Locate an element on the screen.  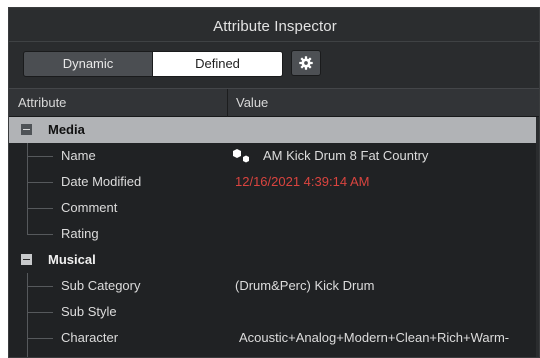
group-label: Musical is located at coordinates (72, 259).